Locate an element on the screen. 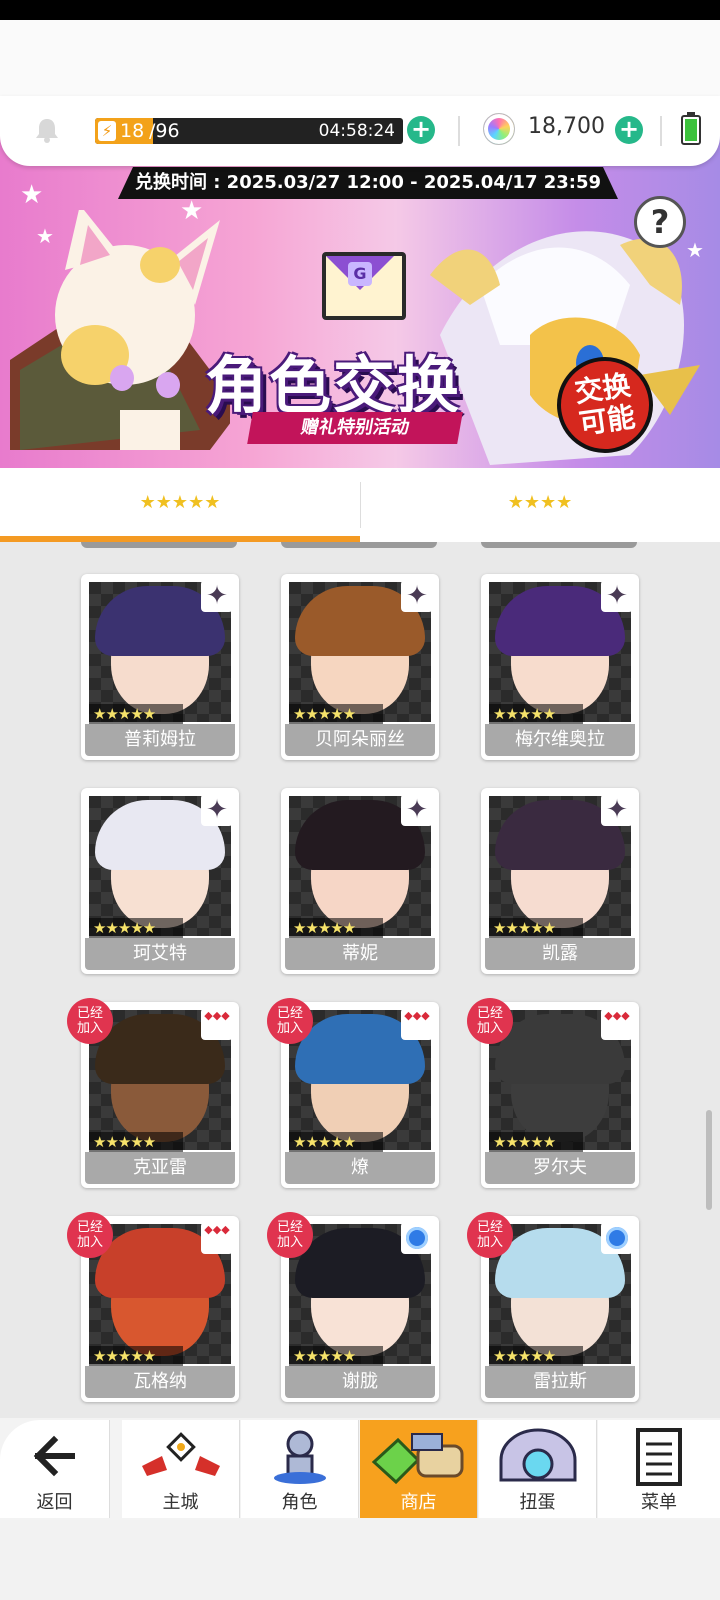 The image size is (720, 1600). character-card: ★★★★★燎 已经加入 is located at coordinates (353, 1093).